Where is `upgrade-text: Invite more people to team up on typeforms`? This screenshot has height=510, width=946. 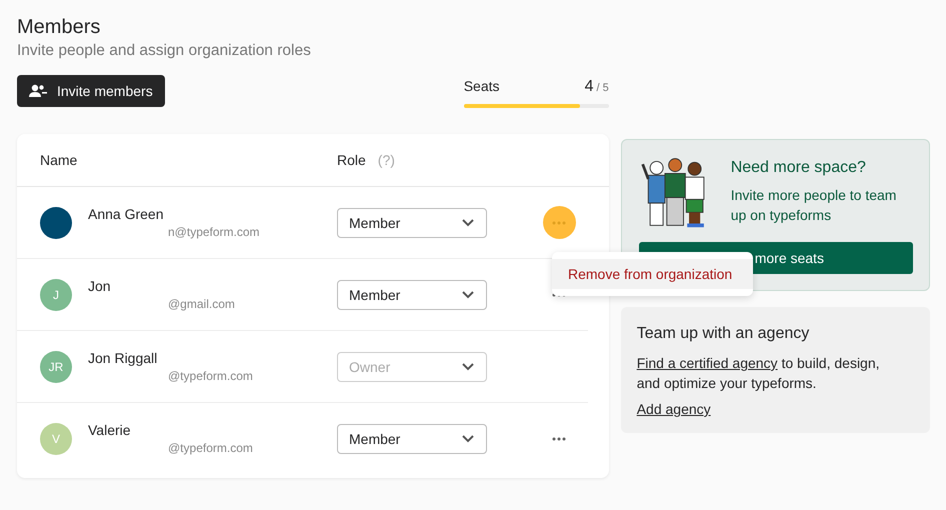 upgrade-text: Invite more people to team up on typeforms is located at coordinates (814, 205).